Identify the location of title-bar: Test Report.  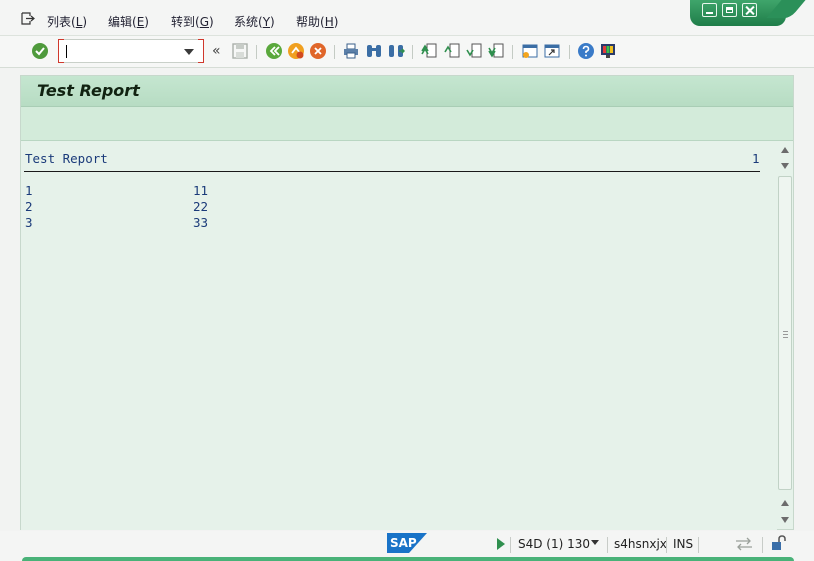
(407, 91).